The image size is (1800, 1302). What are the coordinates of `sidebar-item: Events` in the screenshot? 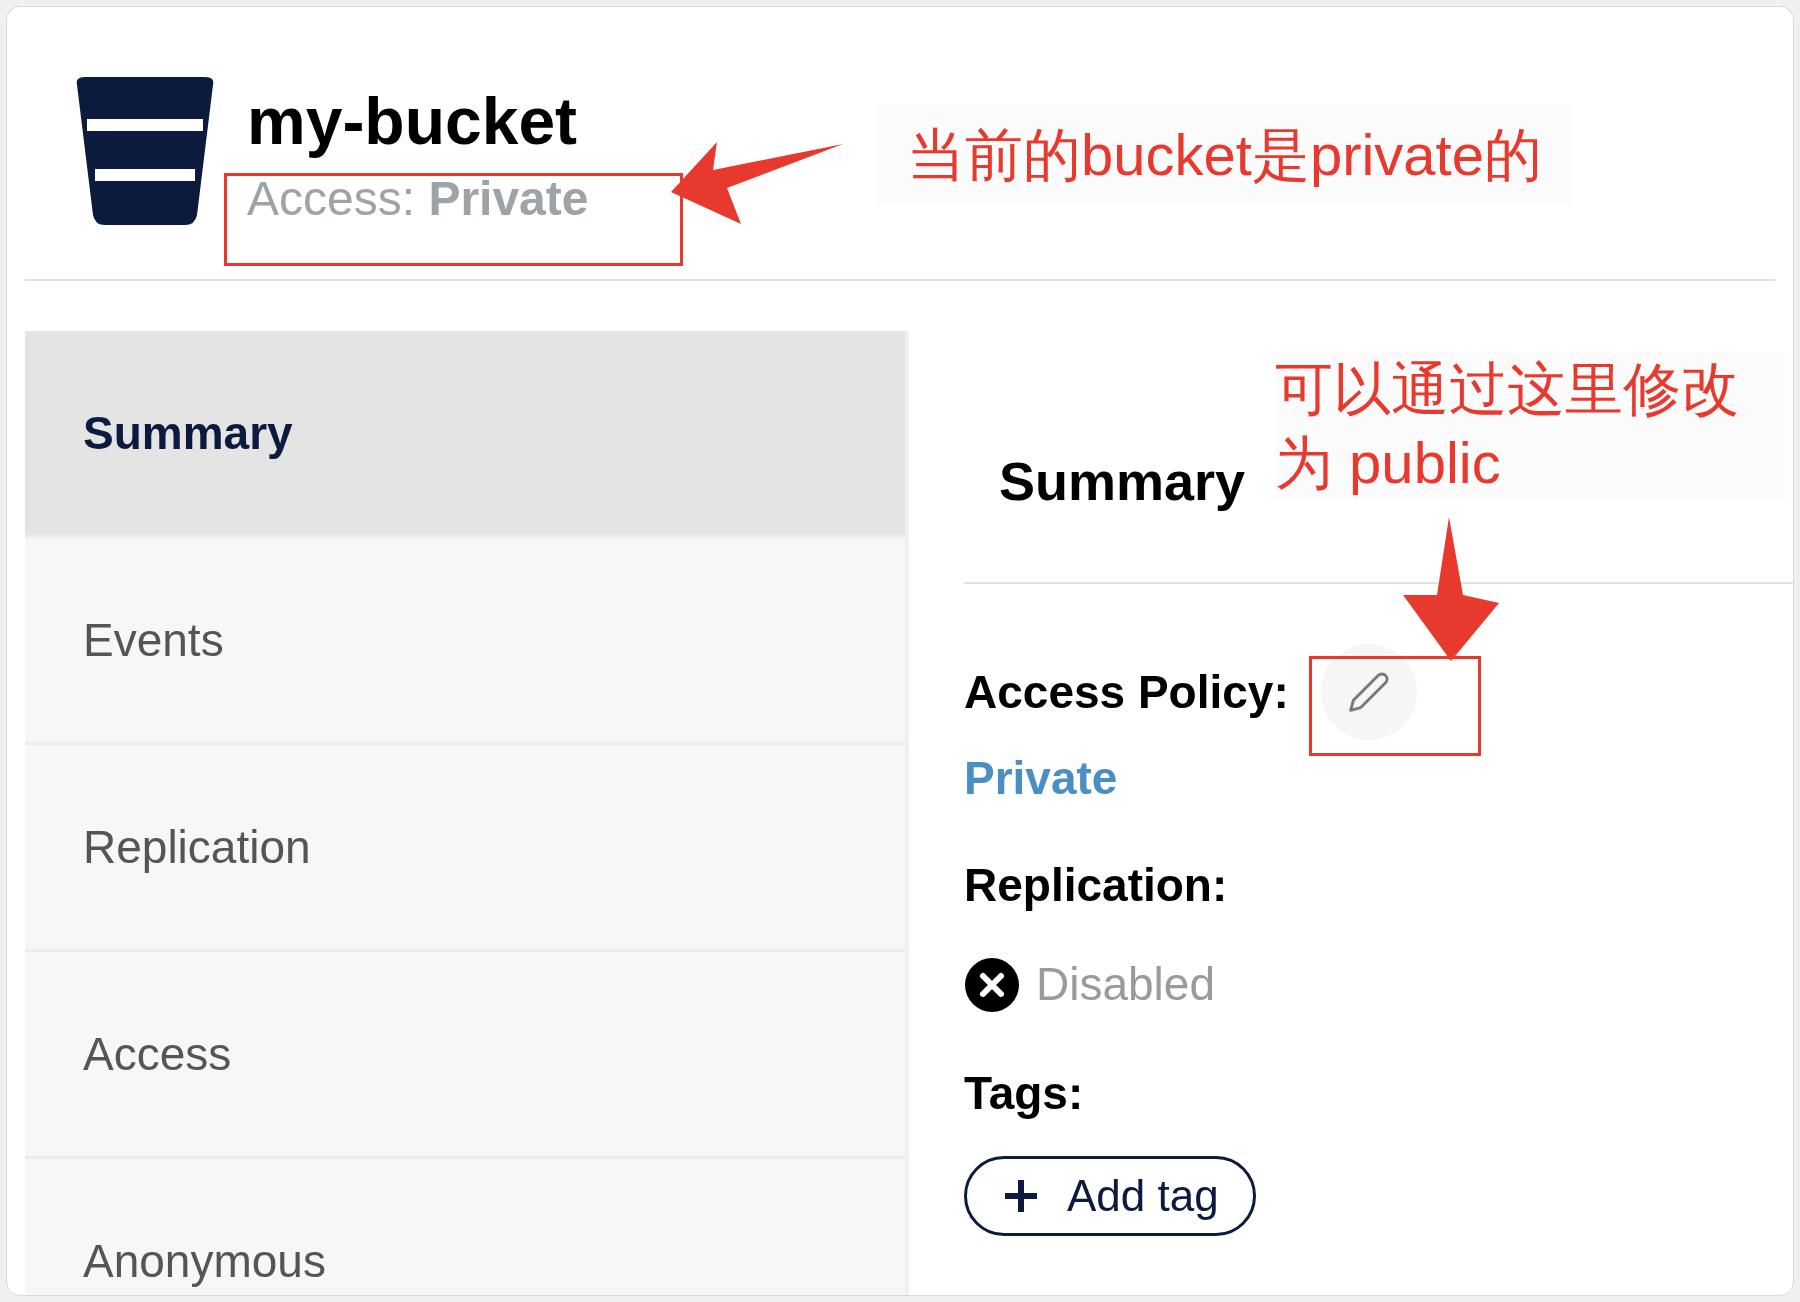 It's located at (465, 640).